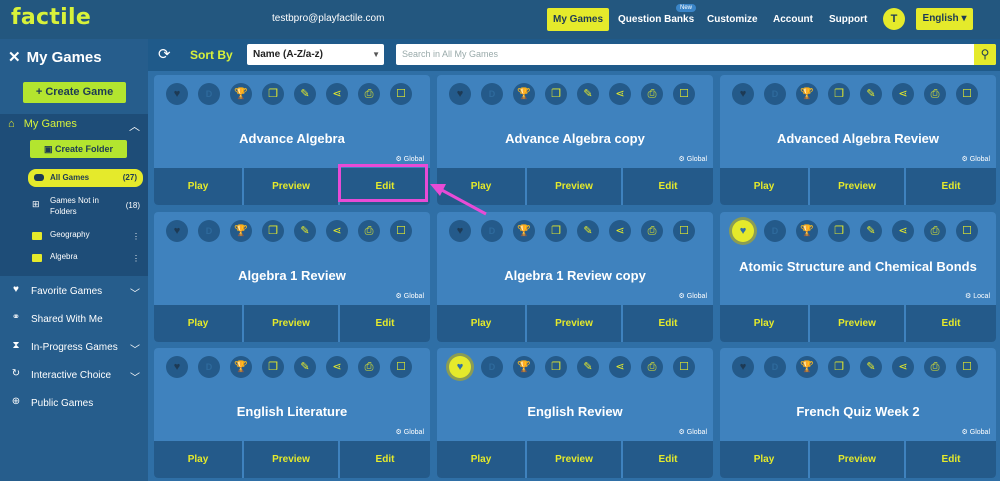 This screenshot has width=1000, height=481. What do you see at coordinates (578, 19) in the screenshot?
I see `nav-my-games: My Games` at bounding box center [578, 19].